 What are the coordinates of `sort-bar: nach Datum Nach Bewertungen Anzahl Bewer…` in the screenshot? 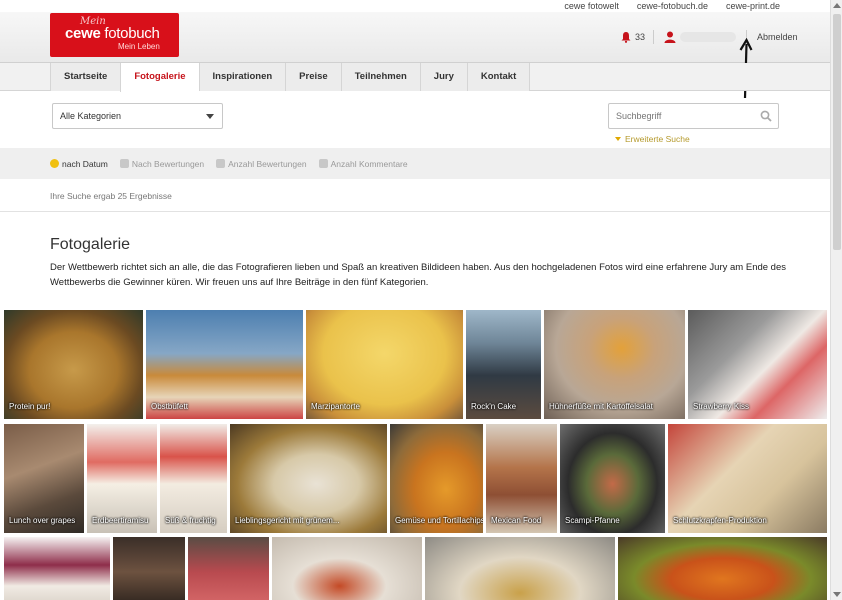 It's located at (415, 163).